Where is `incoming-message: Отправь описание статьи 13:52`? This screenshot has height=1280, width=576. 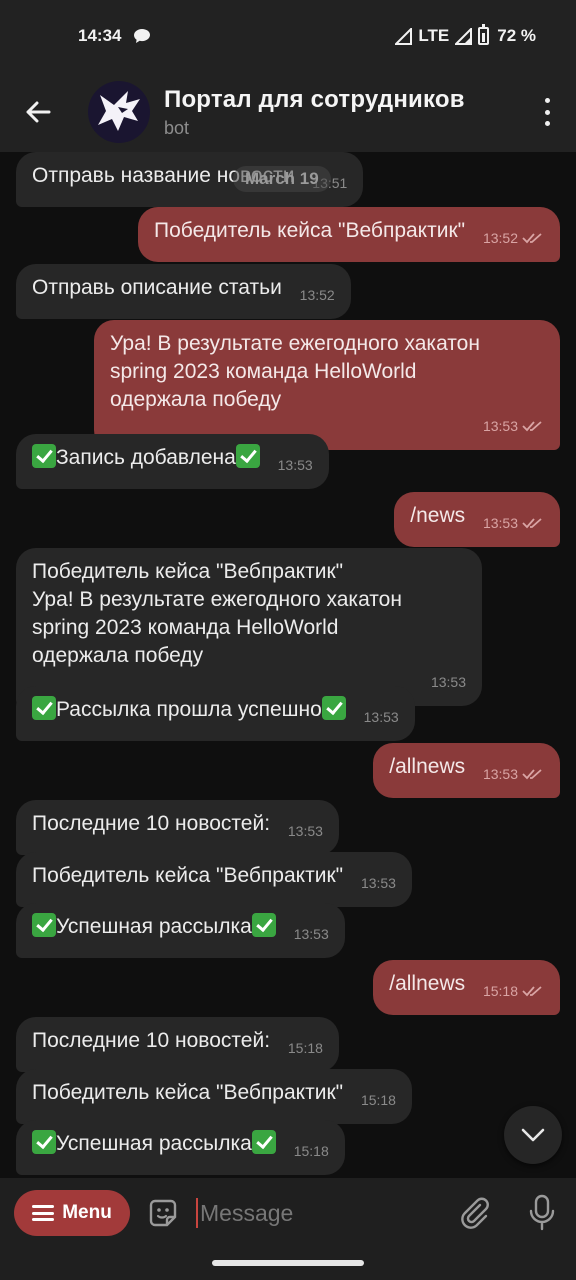 incoming-message: Отправь описание статьи 13:52 is located at coordinates (183, 291).